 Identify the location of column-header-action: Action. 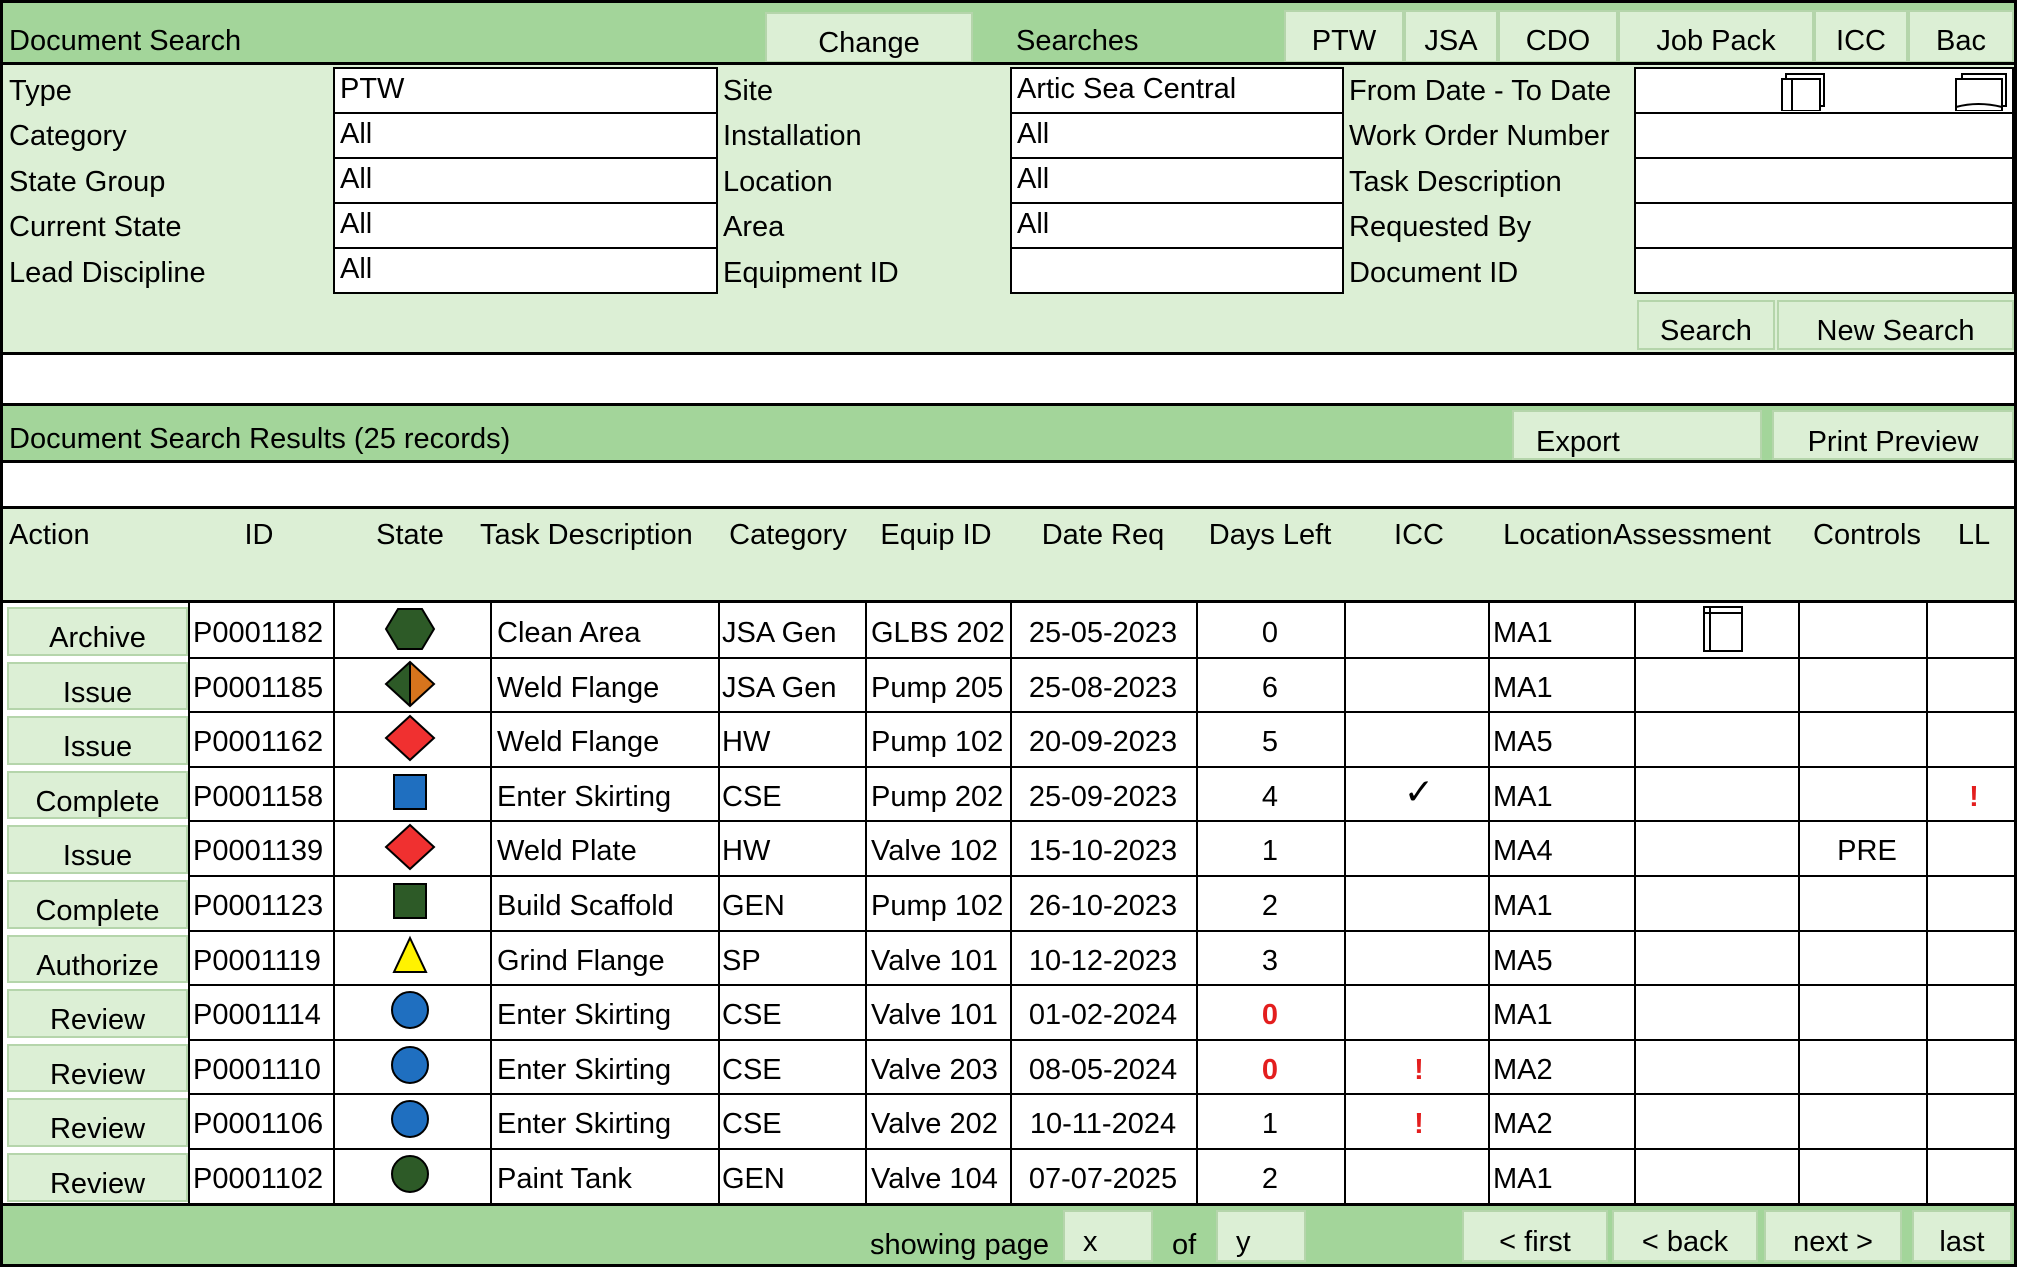
(49, 535).